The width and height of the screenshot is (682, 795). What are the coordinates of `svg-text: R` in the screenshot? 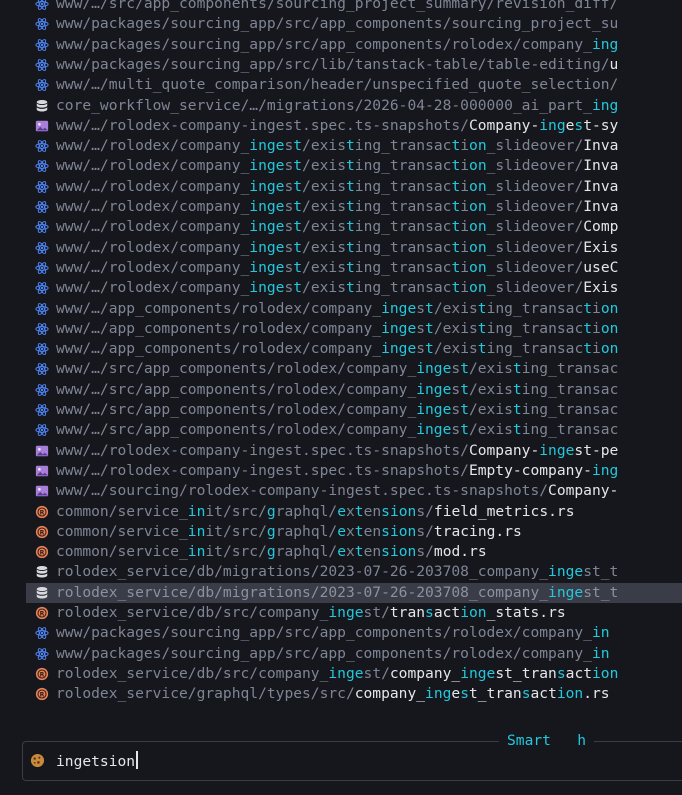 It's located at (42, 613).